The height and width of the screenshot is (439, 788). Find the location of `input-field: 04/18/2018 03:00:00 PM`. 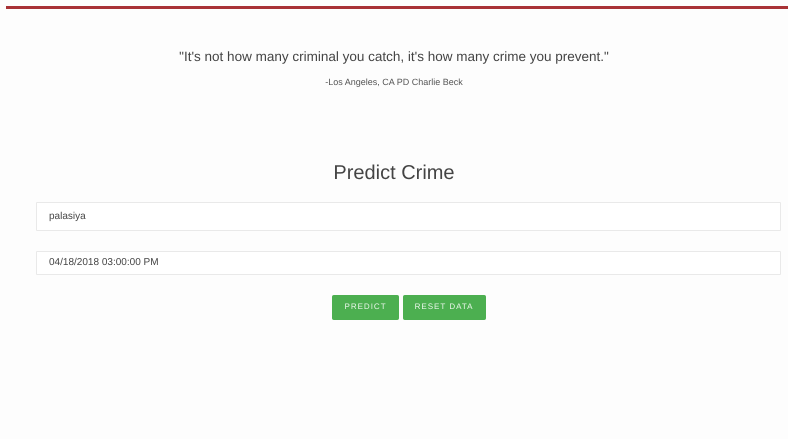

input-field: 04/18/2018 03:00:00 PM is located at coordinates (408, 262).